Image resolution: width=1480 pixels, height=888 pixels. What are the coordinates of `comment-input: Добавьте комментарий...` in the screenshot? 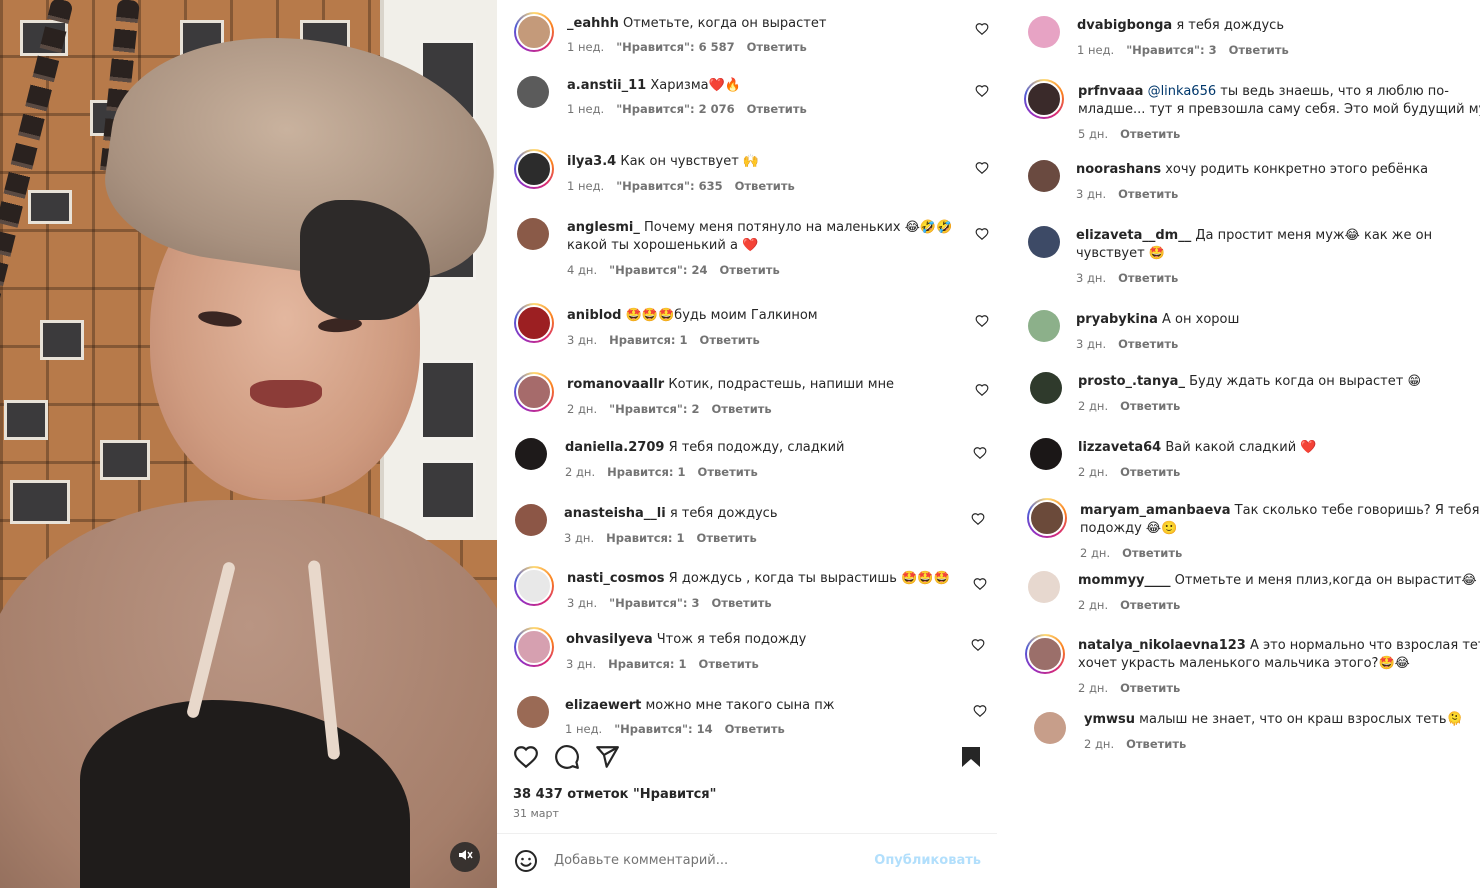 It's located at (641, 860).